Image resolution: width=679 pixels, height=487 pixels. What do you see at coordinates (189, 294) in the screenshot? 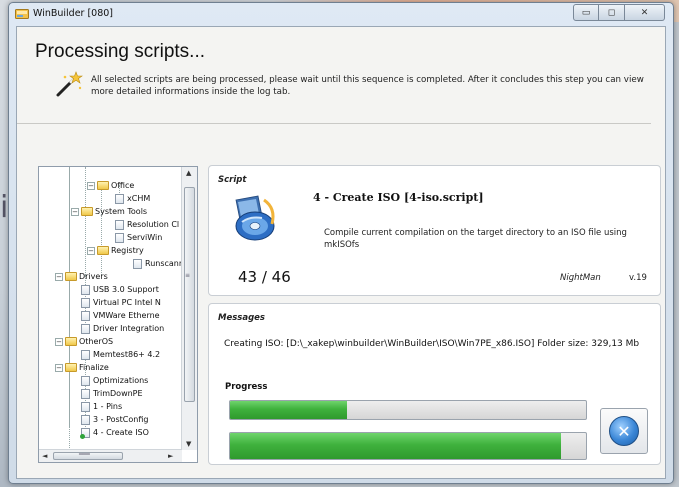
I see `tree-vertical-scroll-thumb` at bounding box center [189, 294].